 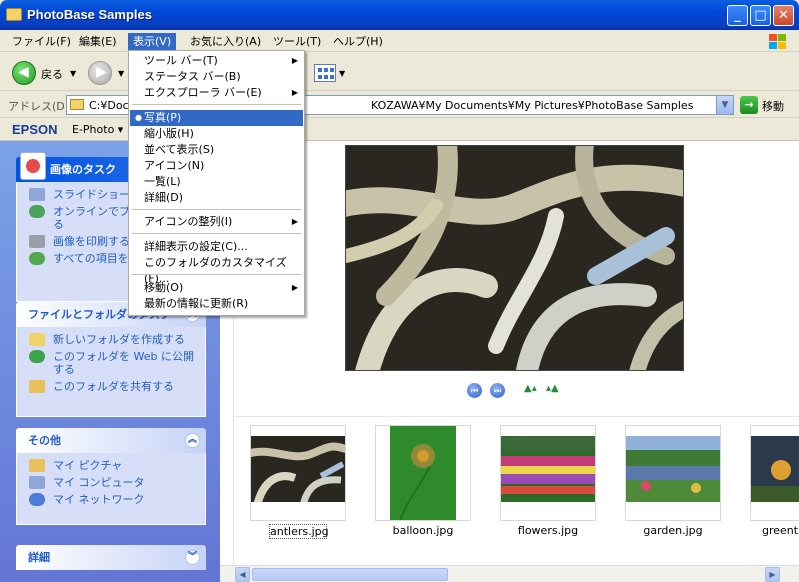 What do you see at coordinates (99, 499) in the screenshot?
I see `my-network-label: マイ ネットワーク` at bounding box center [99, 499].